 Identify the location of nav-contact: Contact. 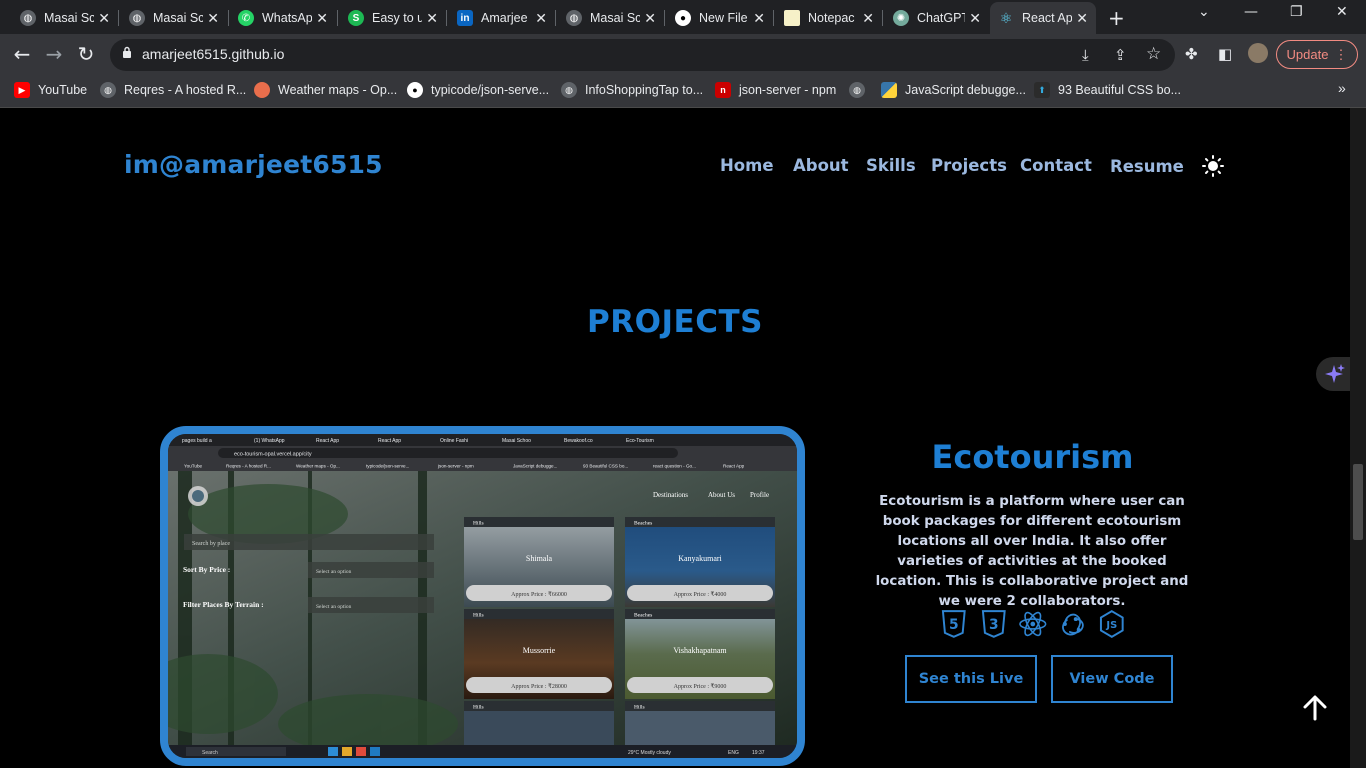
(1056, 165).